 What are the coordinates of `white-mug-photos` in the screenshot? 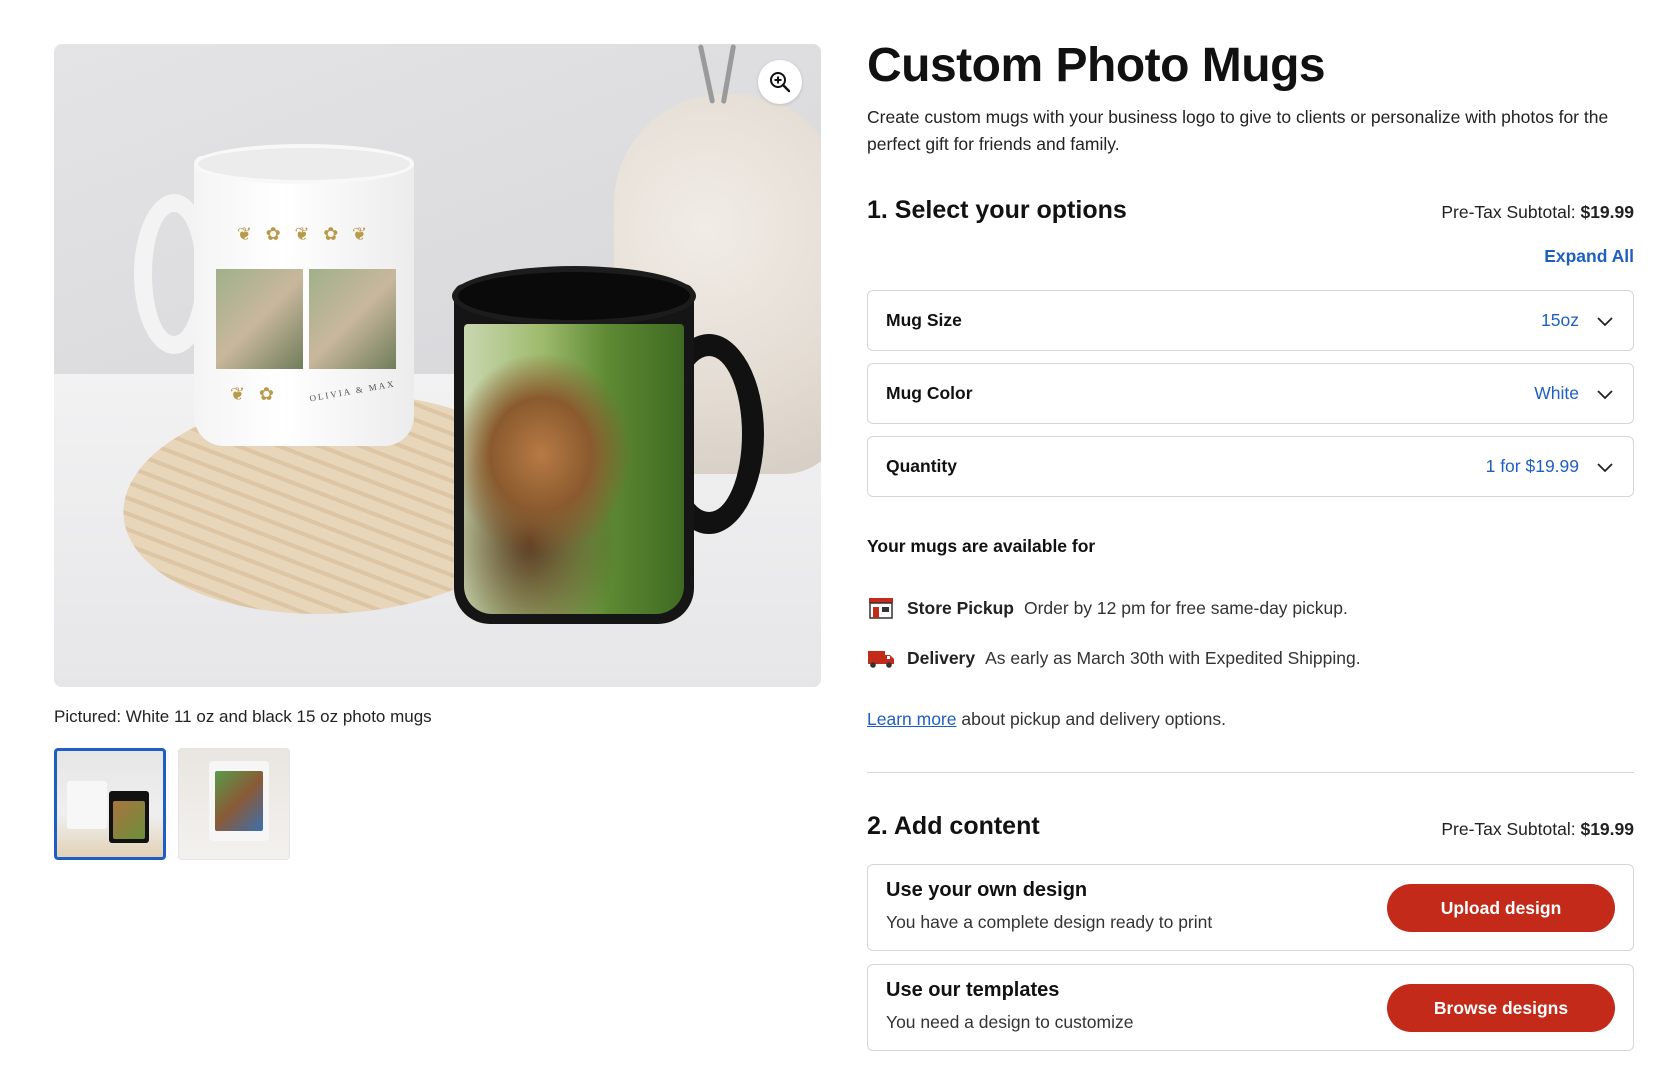 It's located at (306, 319).